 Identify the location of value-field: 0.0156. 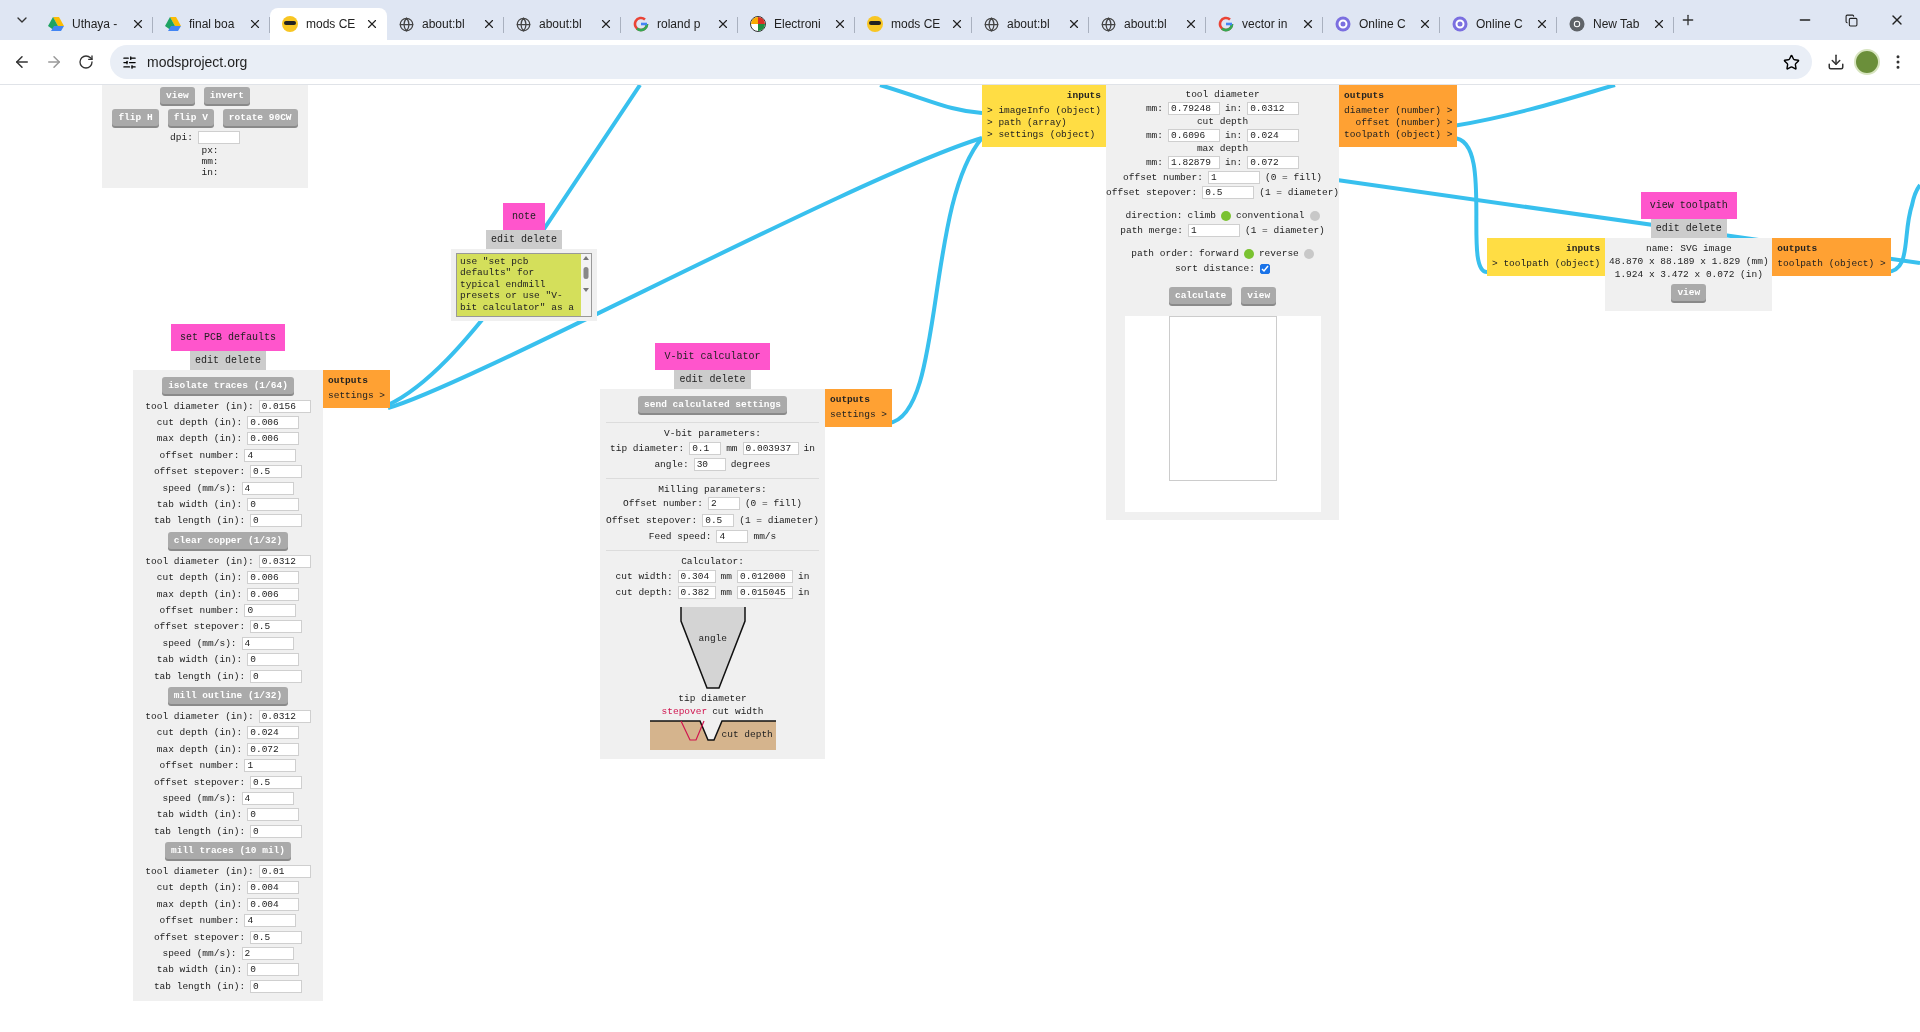
(284, 406).